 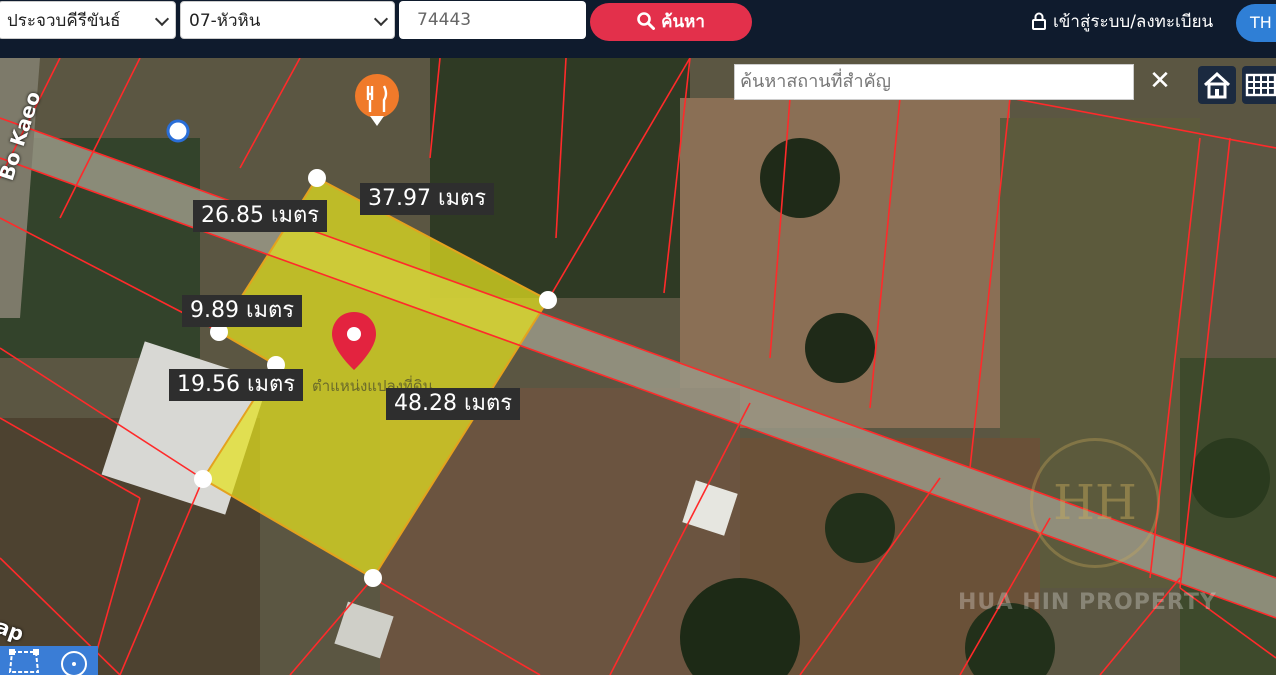 What do you see at coordinates (427, 199) in the screenshot?
I see `measurement-label: 37.97 เมตร` at bounding box center [427, 199].